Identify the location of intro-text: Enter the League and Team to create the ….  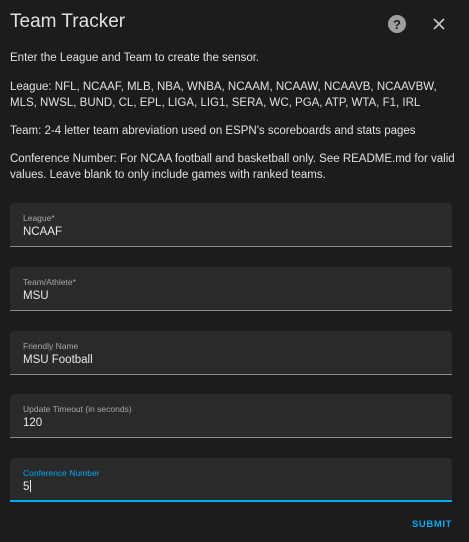
(135, 58).